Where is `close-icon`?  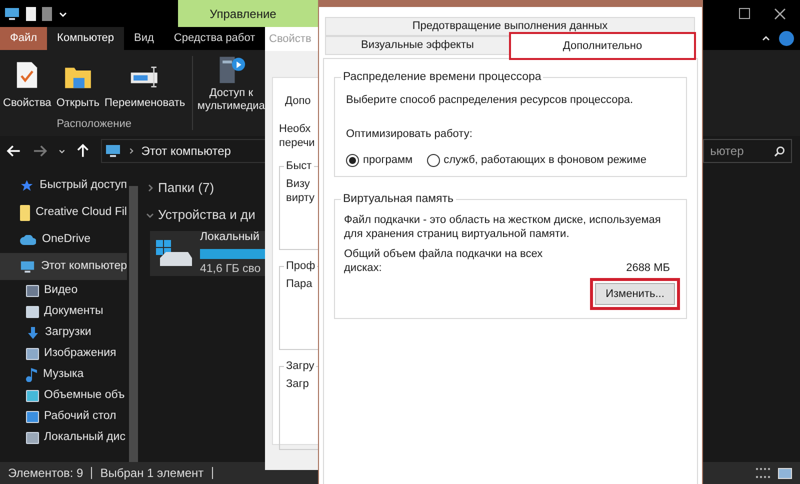
close-icon is located at coordinates (780, 14).